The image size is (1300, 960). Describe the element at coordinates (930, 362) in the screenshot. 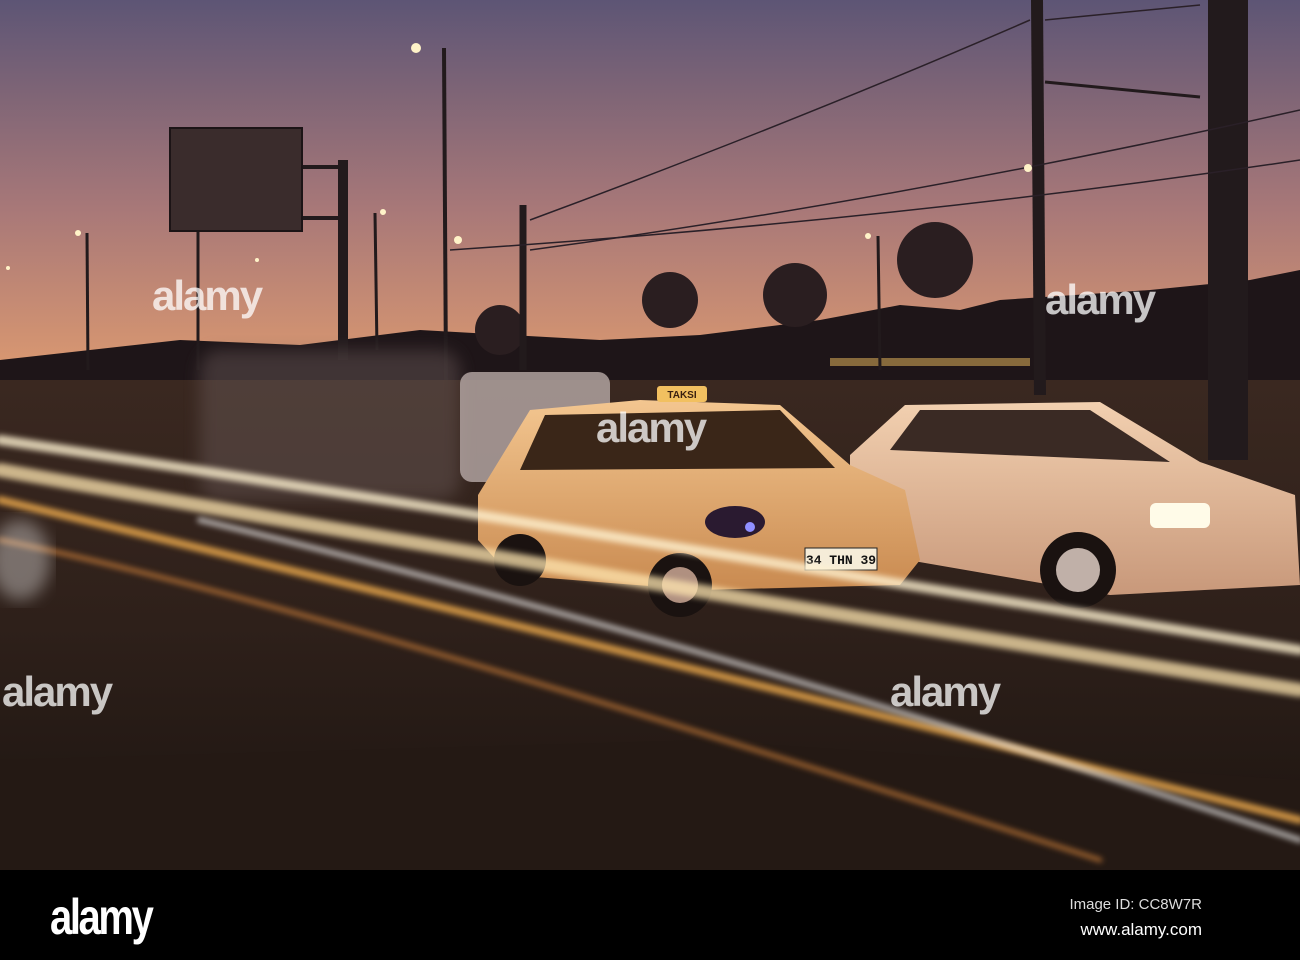

I see `distant-lights` at that location.